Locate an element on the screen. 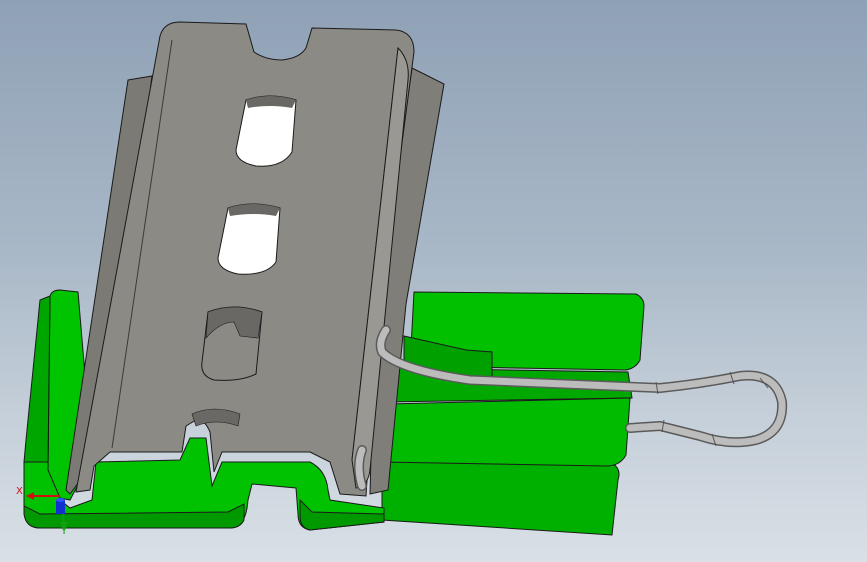 Image resolution: width=867 pixels, height=562 pixels. y-axis-label: Y is located at coordinates (64, 531).